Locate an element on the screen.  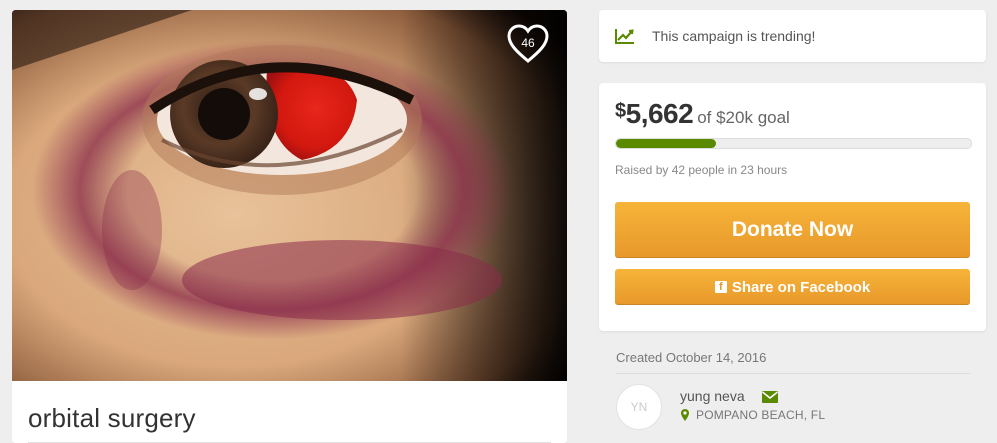
heart-count: 46 is located at coordinates (528, 43).